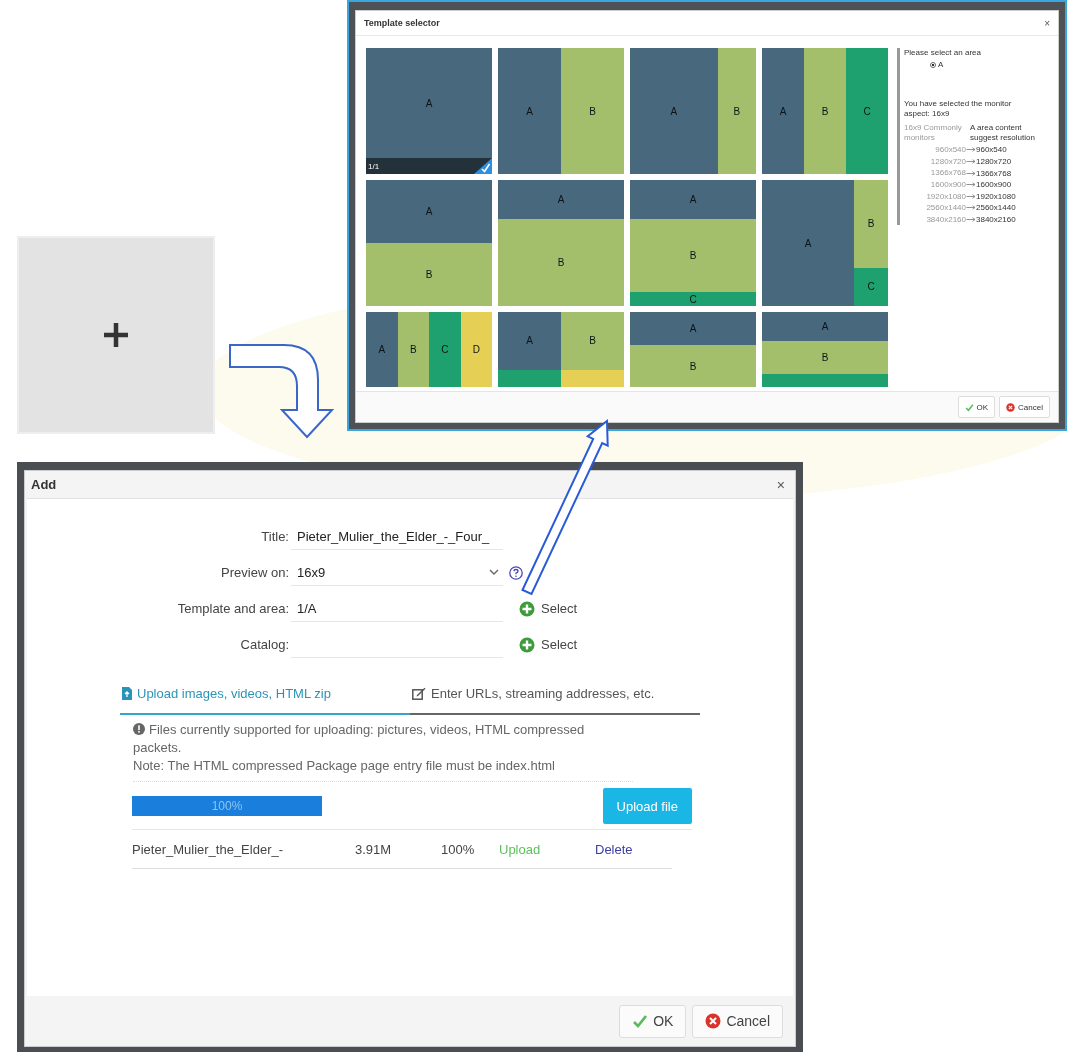 This screenshot has height=1052, width=1068. Describe the element at coordinates (494, 572) in the screenshot. I see `chevron-down-icon` at that location.